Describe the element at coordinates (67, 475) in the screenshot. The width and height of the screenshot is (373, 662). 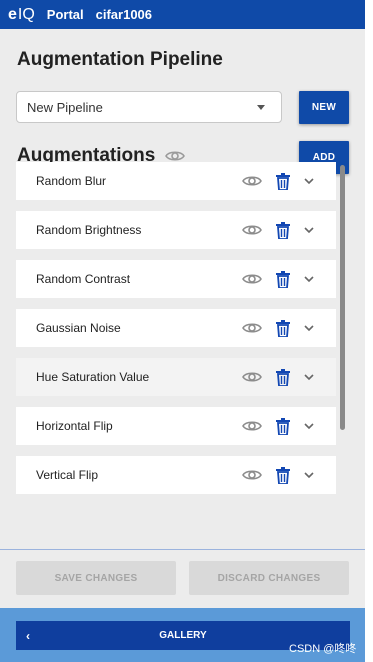
I see `augmentation-label: Vertical Flip` at that location.